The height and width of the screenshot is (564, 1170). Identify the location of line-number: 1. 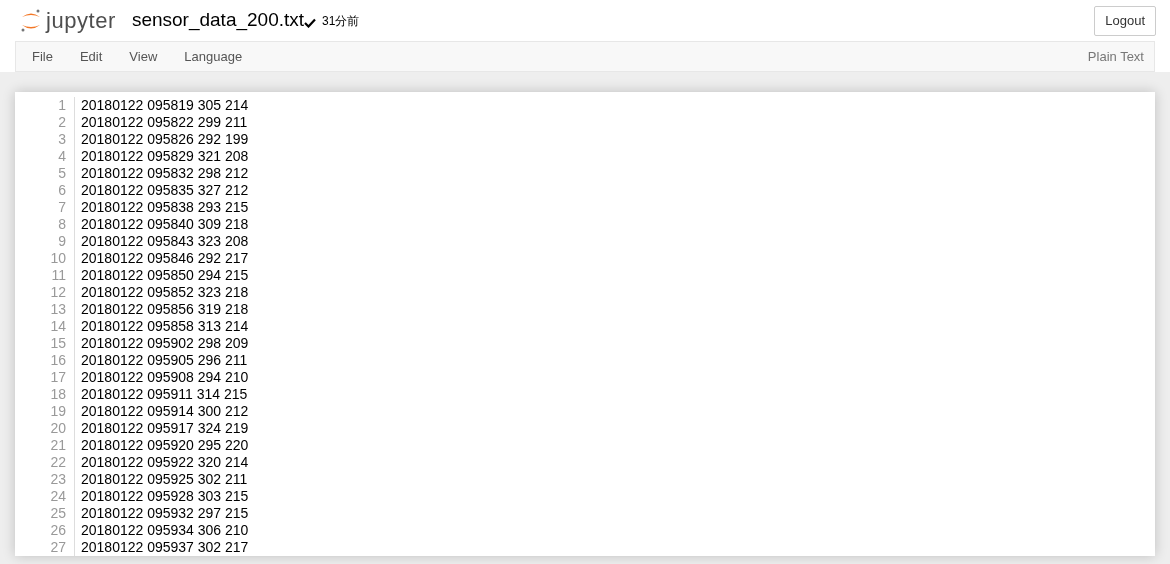
(62, 105).